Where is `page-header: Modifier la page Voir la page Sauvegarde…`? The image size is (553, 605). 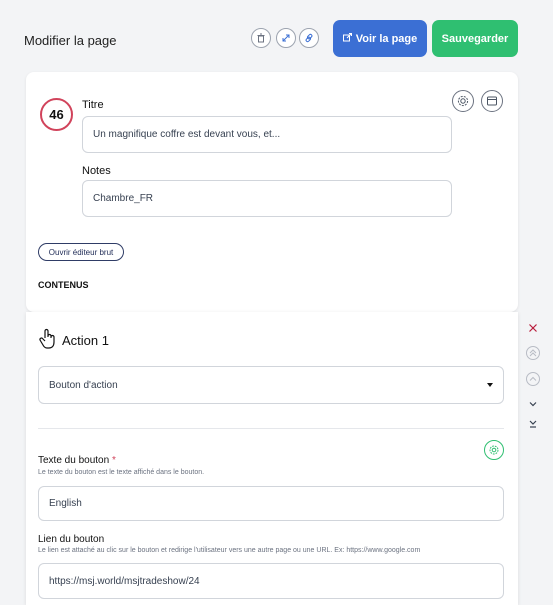
page-header: Modifier la page Voir la page Sauvegarde… is located at coordinates (276, 35).